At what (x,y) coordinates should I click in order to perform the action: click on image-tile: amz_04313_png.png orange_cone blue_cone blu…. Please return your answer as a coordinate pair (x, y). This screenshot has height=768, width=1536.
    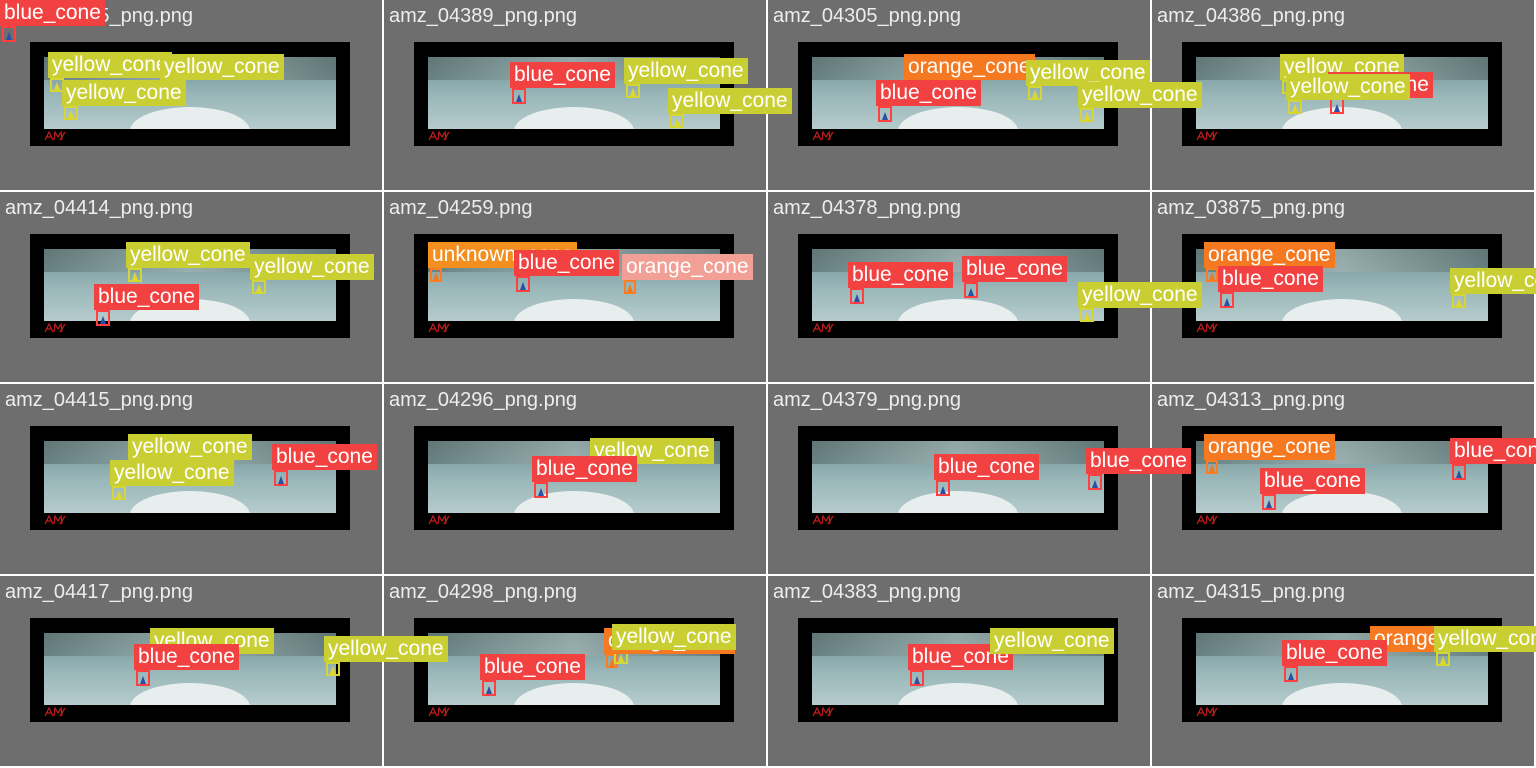
    Looking at the image, I should click on (1344, 479).